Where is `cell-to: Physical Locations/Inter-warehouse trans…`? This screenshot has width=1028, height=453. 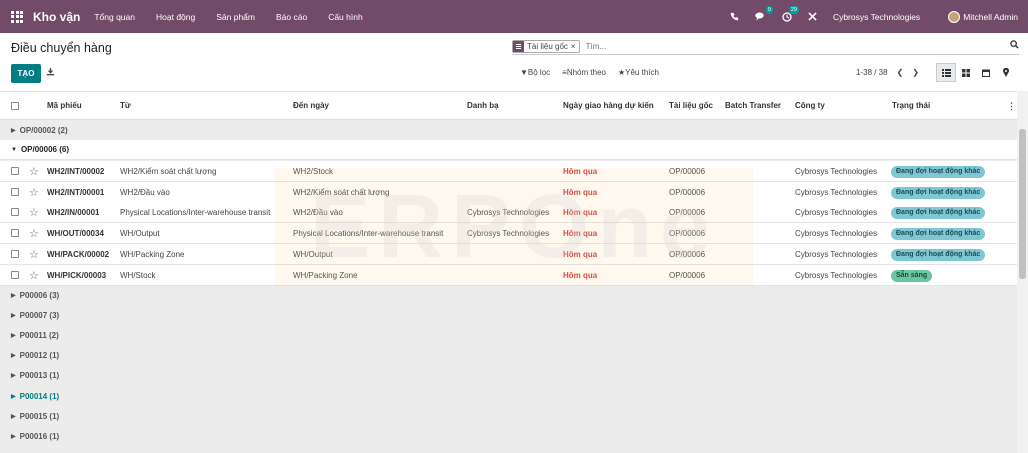
cell-to: Physical Locations/Inter-warehouse trans… is located at coordinates (368, 234).